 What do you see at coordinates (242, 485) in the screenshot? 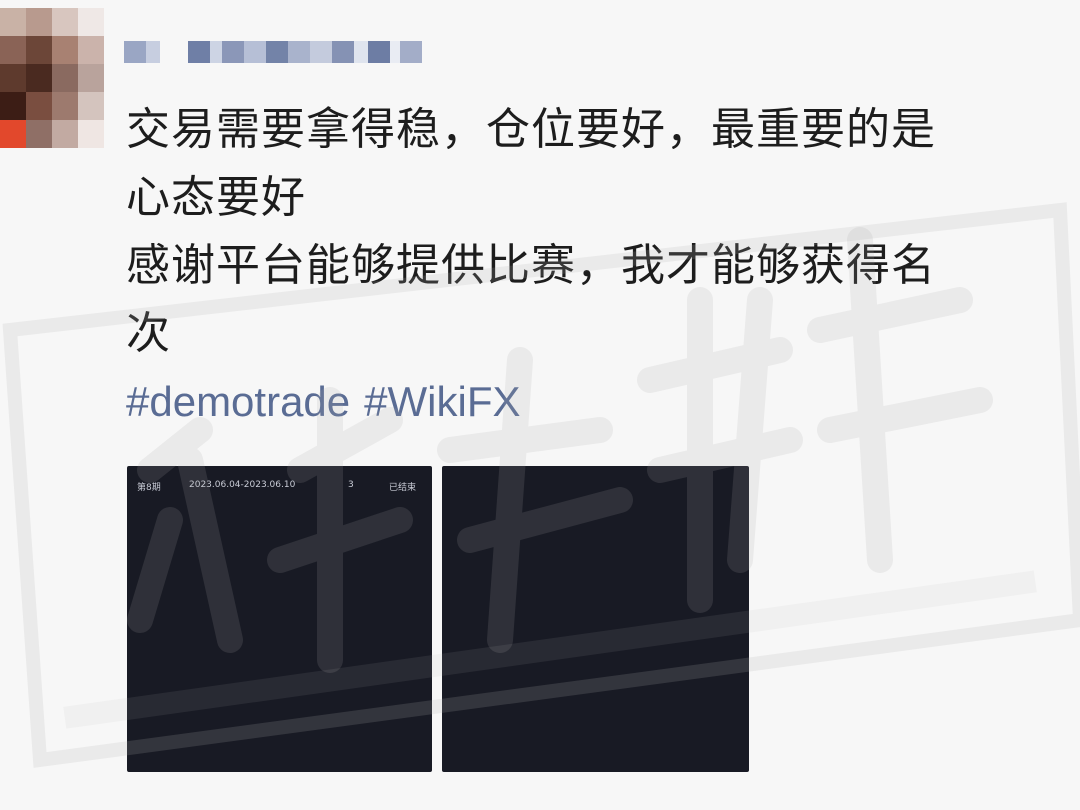
I see `date-range: 2023.06.04-2023.06.10` at bounding box center [242, 485].